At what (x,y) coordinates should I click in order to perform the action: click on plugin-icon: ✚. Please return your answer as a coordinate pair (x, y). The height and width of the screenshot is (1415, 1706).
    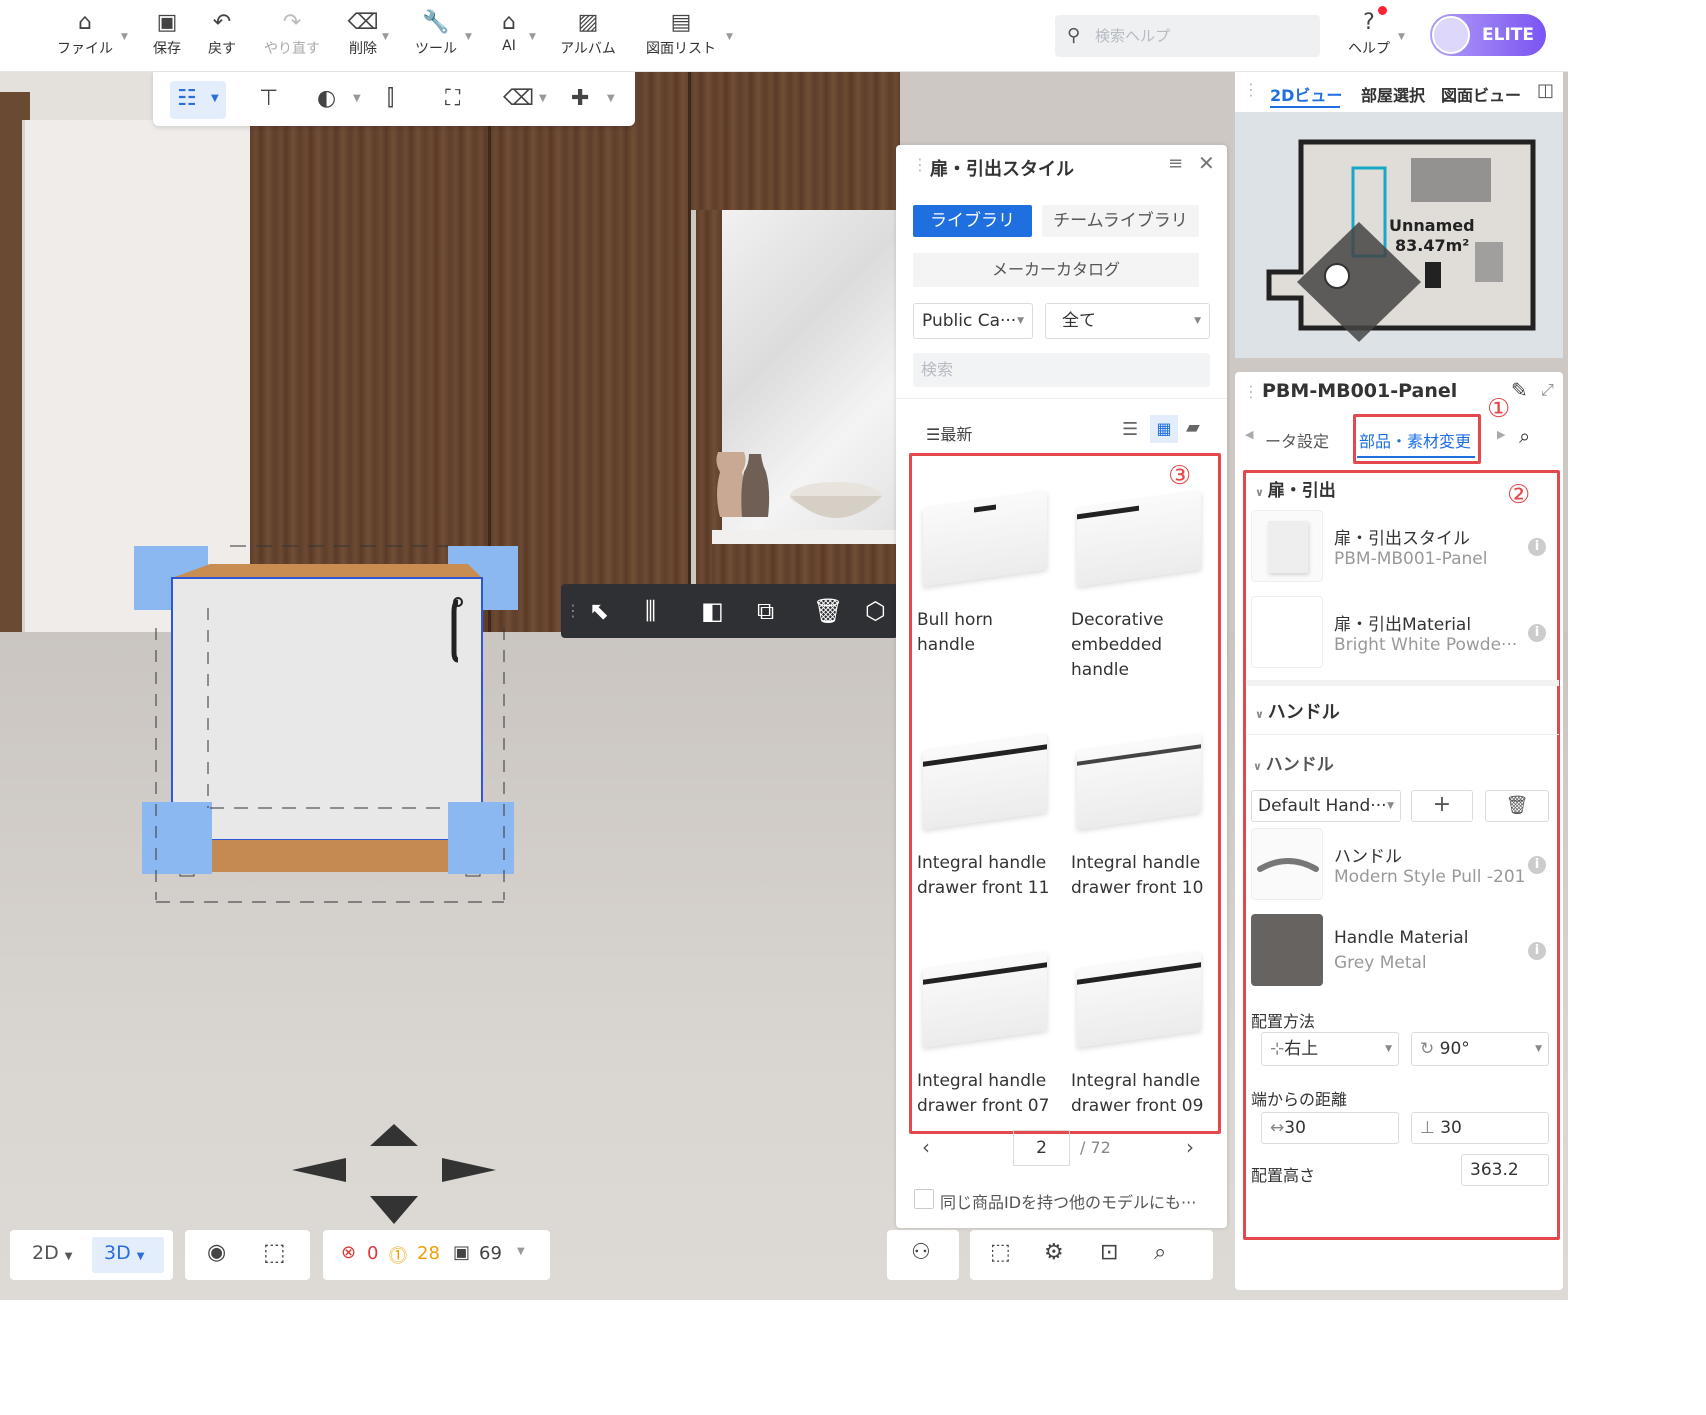
    Looking at the image, I should click on (580, 99).